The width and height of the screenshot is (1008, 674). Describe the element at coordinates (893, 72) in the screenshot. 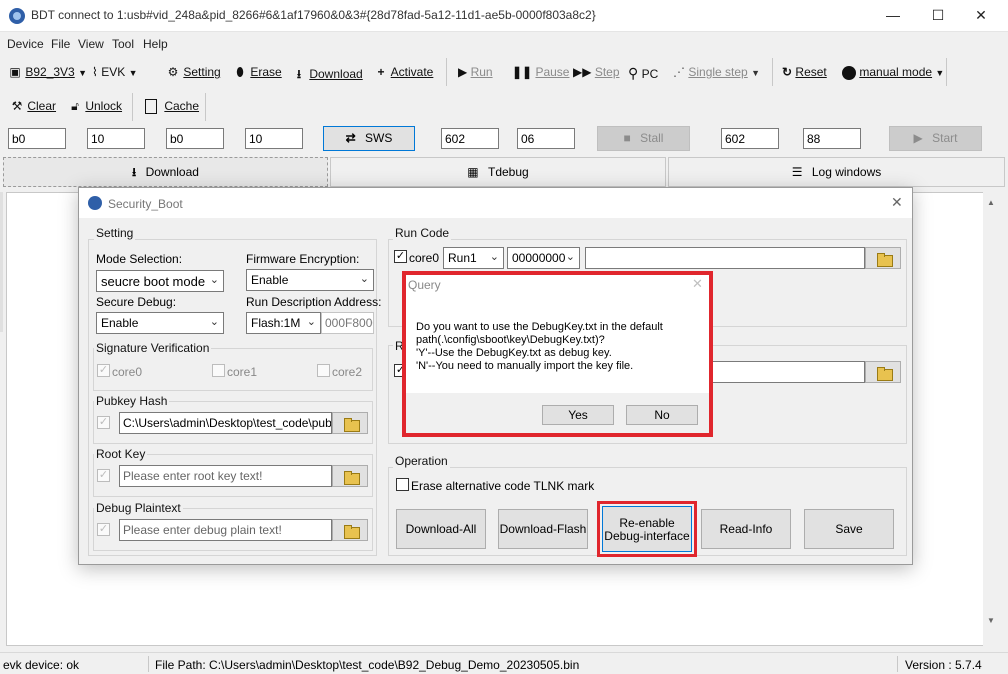

I see `mode-select: manual mode ▼` at that location.